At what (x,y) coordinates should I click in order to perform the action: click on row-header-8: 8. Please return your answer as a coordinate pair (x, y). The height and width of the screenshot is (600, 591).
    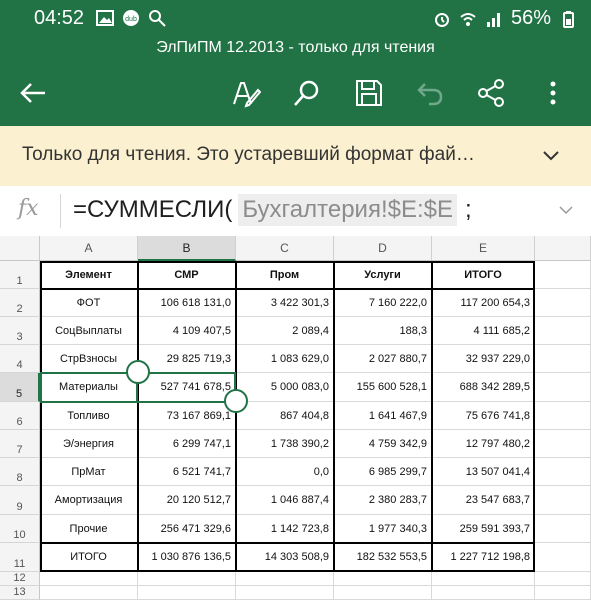
    Looking at the image, I should click on (20, 472).